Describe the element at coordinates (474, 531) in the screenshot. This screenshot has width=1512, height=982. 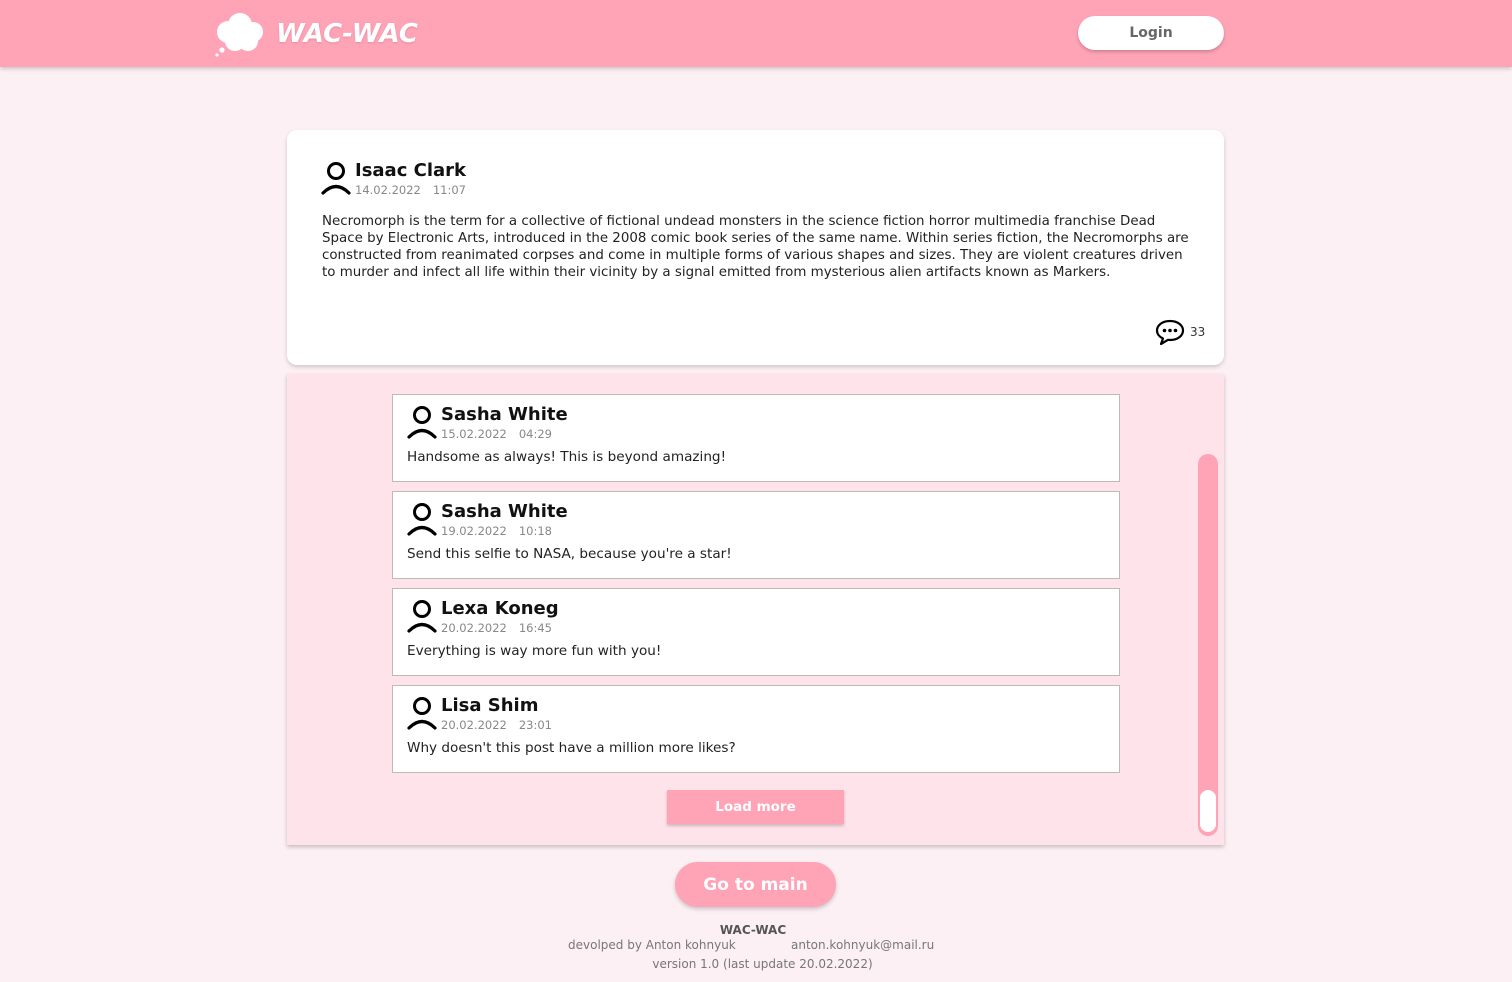
I see `comment-date: 19.02.2022` at that location.